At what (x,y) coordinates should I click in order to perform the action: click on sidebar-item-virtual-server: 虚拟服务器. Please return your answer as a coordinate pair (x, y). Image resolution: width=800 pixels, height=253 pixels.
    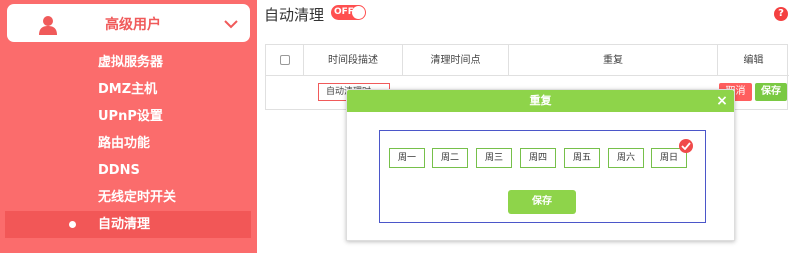
    Looking at the image, I should click on (128, 62).